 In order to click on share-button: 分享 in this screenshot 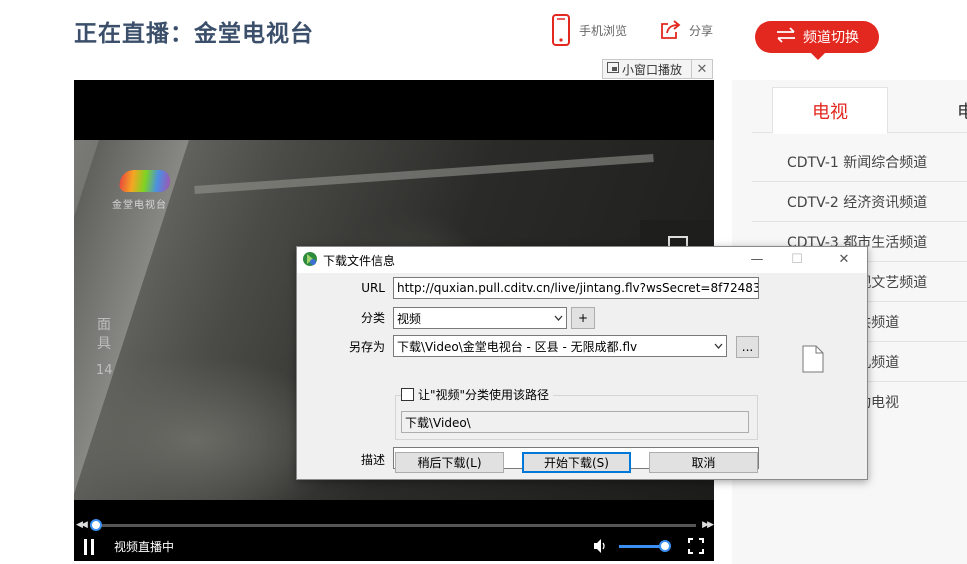, I will do `click(686, 30)`.